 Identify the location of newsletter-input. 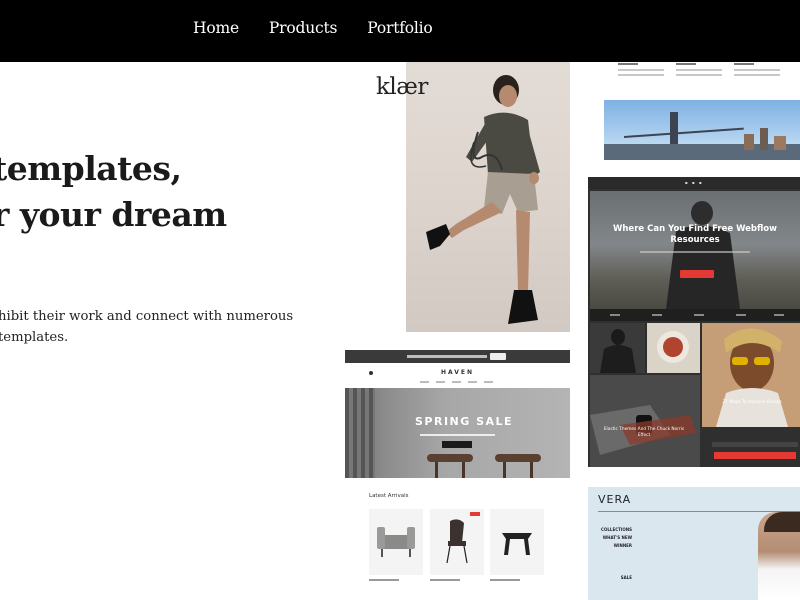
(755, 444).